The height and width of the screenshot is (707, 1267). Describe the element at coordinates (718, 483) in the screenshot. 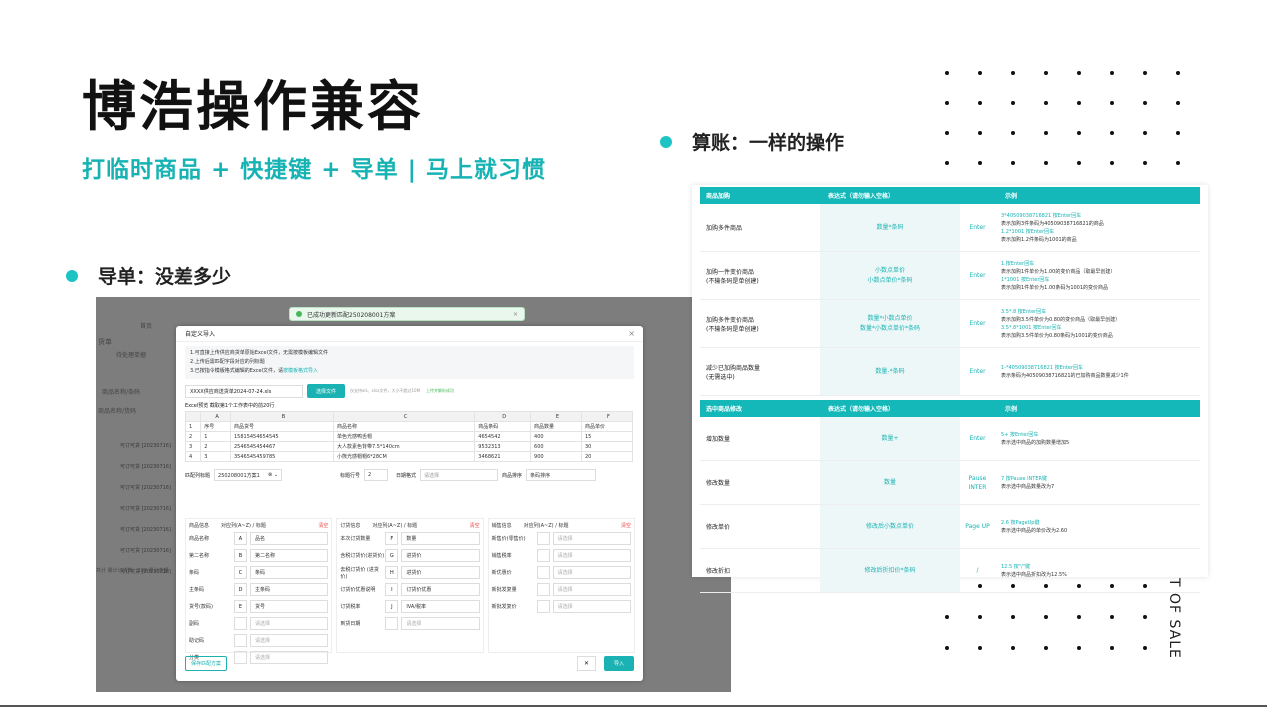

I see `row-name-line: 修改数量` at that location.